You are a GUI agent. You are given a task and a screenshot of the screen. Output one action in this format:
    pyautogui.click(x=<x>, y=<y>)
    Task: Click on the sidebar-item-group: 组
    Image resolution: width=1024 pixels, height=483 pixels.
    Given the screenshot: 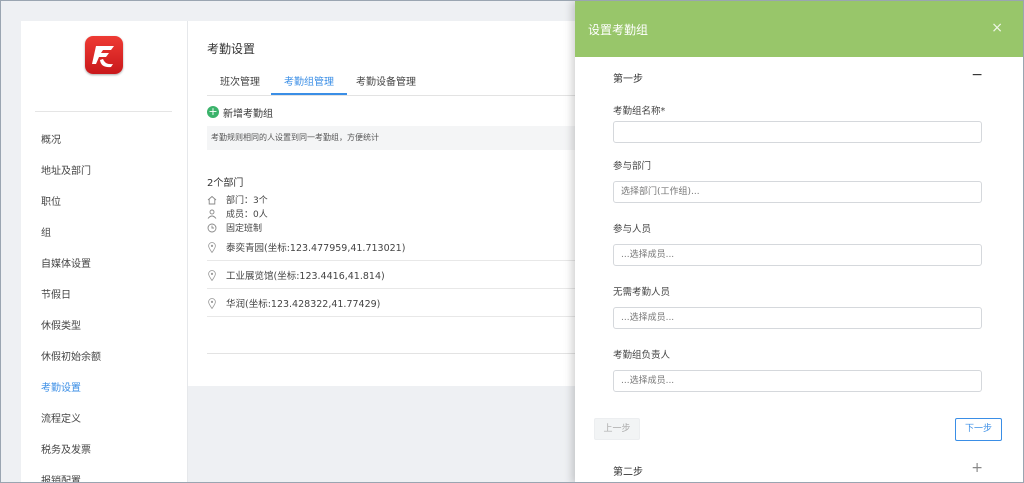 What is the action you would take?
    pyautogui.click(x=104, y=233)
    